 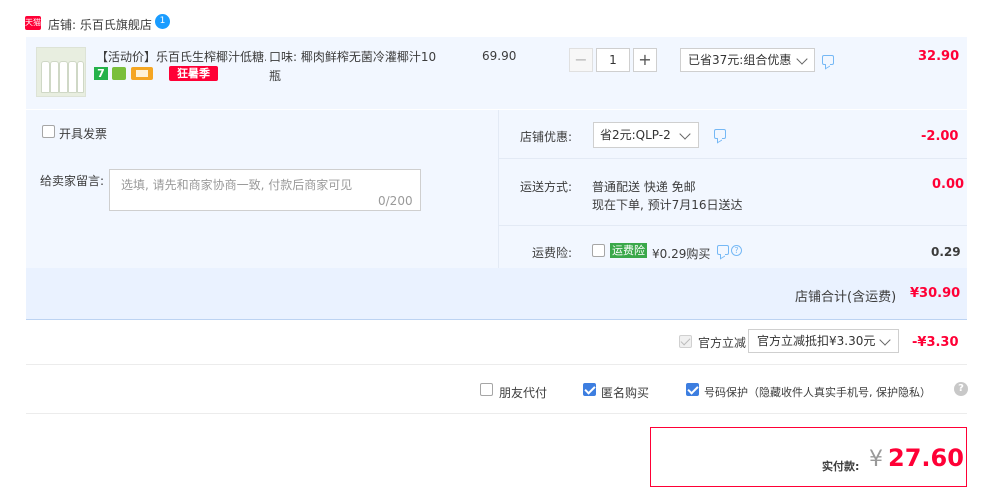 What do you see at coordinates (589, 389) in the screenshot?
I see `anonymous-purchase-checkbox` at bounding box center [589, 389].